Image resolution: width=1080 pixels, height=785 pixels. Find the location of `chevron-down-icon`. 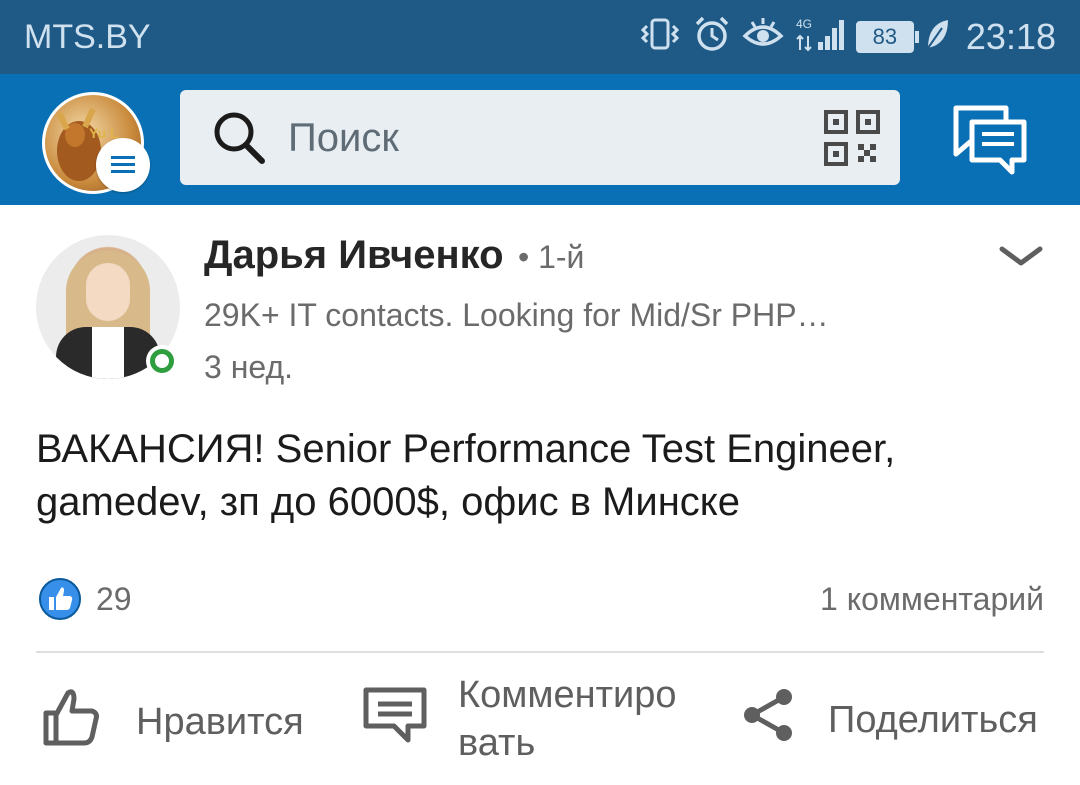

chevron-down-icon is located at coordinates (1021, 258).